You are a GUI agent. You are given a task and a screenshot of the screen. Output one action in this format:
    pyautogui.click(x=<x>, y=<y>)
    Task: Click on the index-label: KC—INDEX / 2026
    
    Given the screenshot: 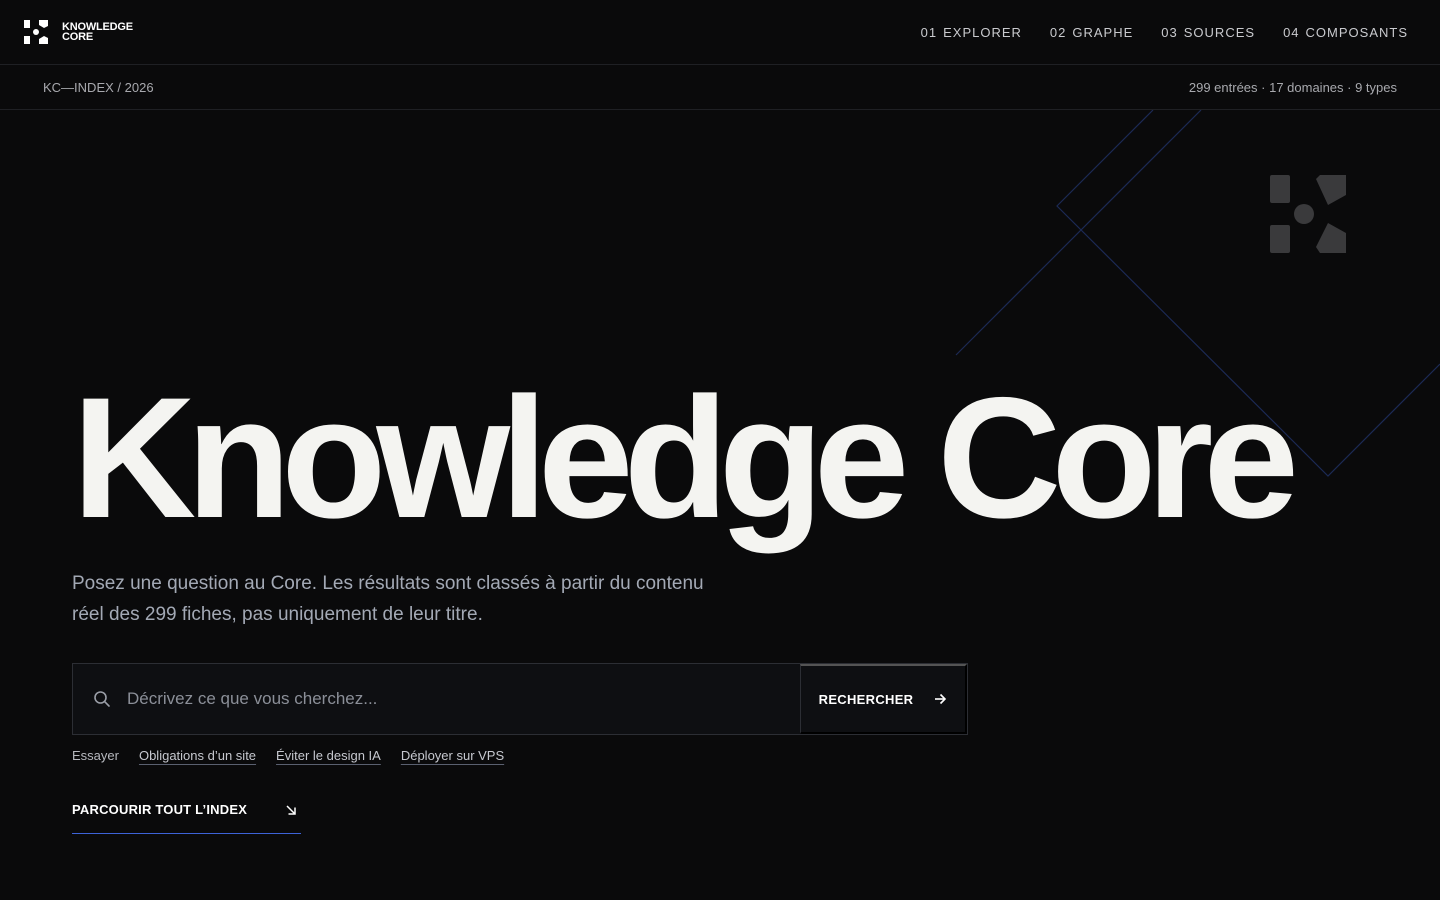 What is the action you would take?
    pyautogui.click(x=98, y=87)
    